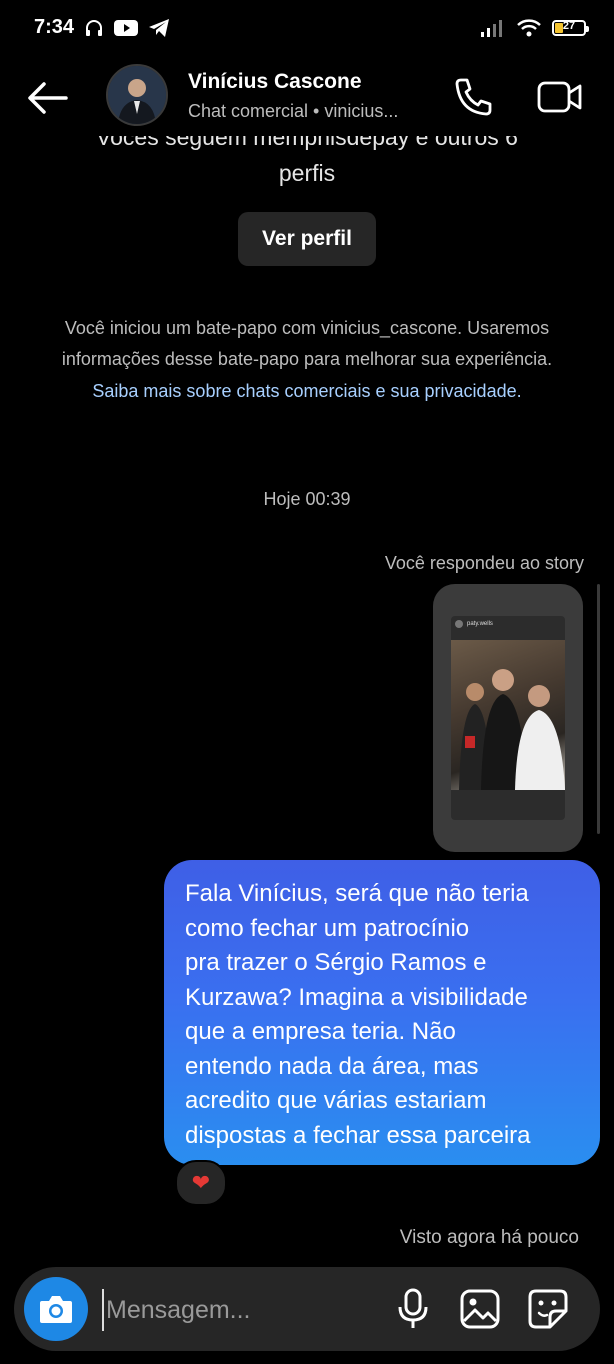 The width and height of the screenshot is (614, 1364). I want to click on scrollbar, so click(598, 709).